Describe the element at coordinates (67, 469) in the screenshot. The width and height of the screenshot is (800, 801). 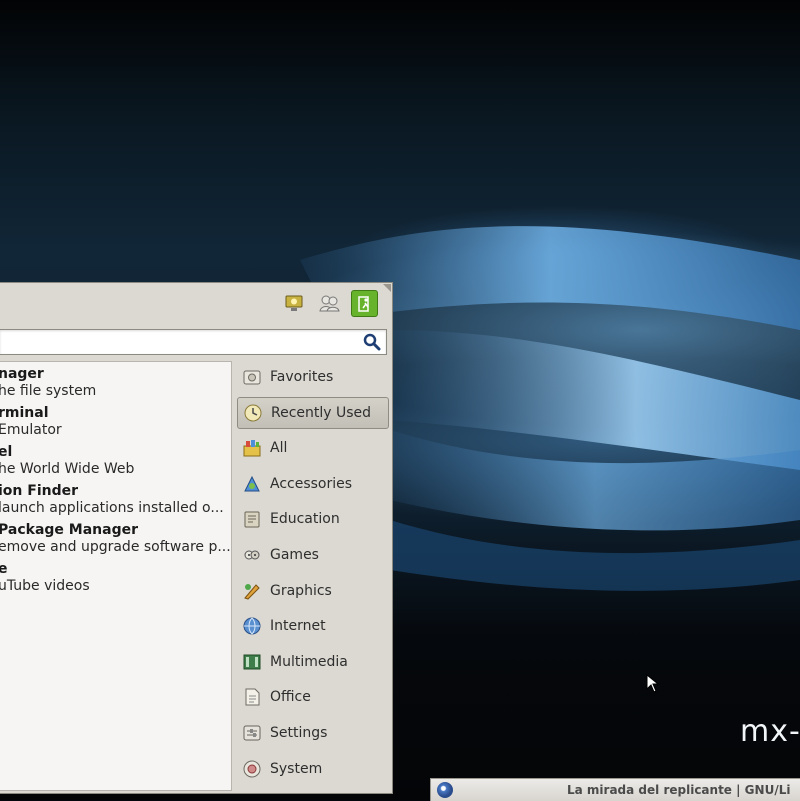
I see `app-description: he World Wide Web` at that location.